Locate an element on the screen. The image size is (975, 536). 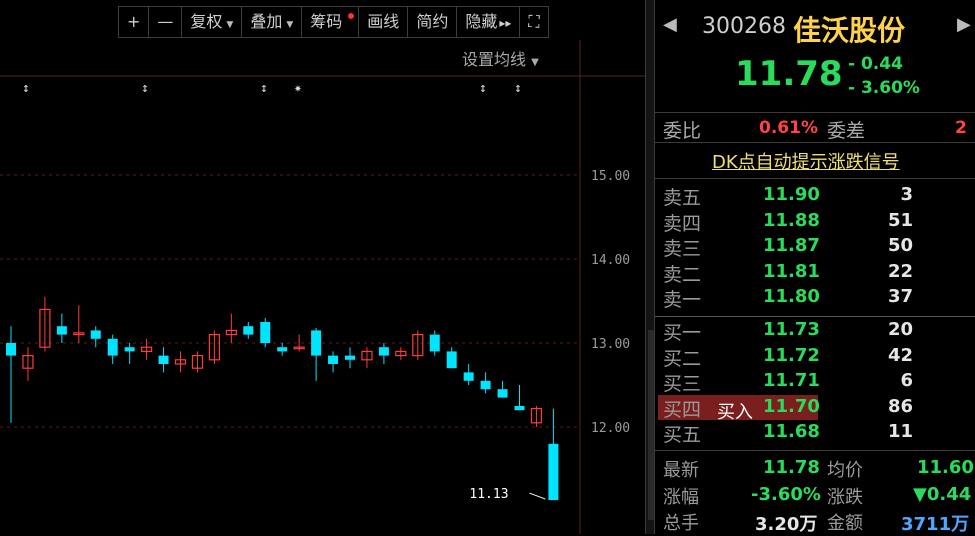
buy-price: 11.73 is located at coordinates (791, 329).